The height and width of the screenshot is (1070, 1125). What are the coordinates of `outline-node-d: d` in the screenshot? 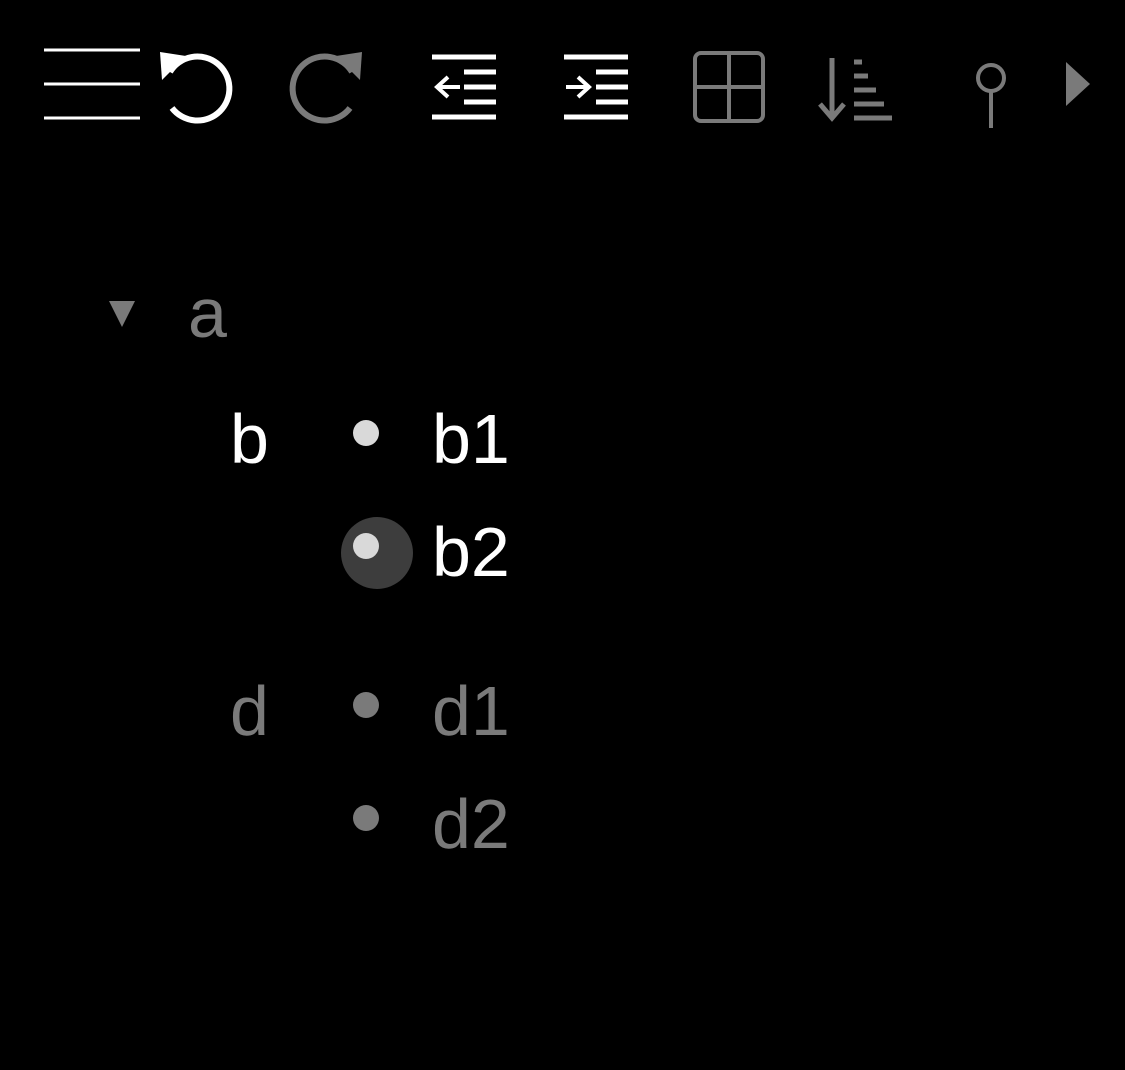 It's located at (249, 711).